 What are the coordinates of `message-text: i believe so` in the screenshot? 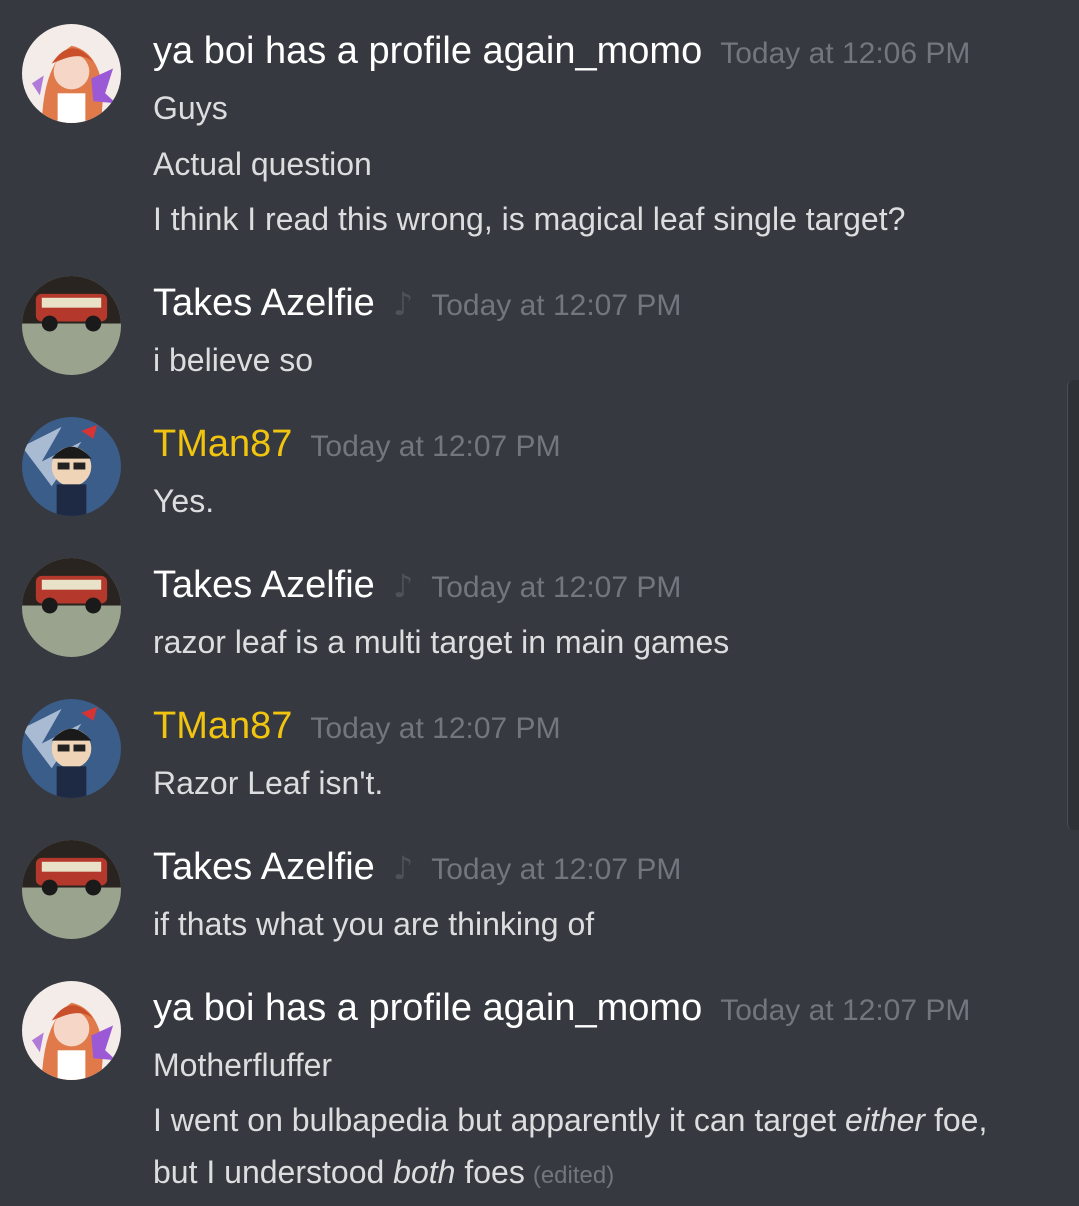 It's located at (233, 360).